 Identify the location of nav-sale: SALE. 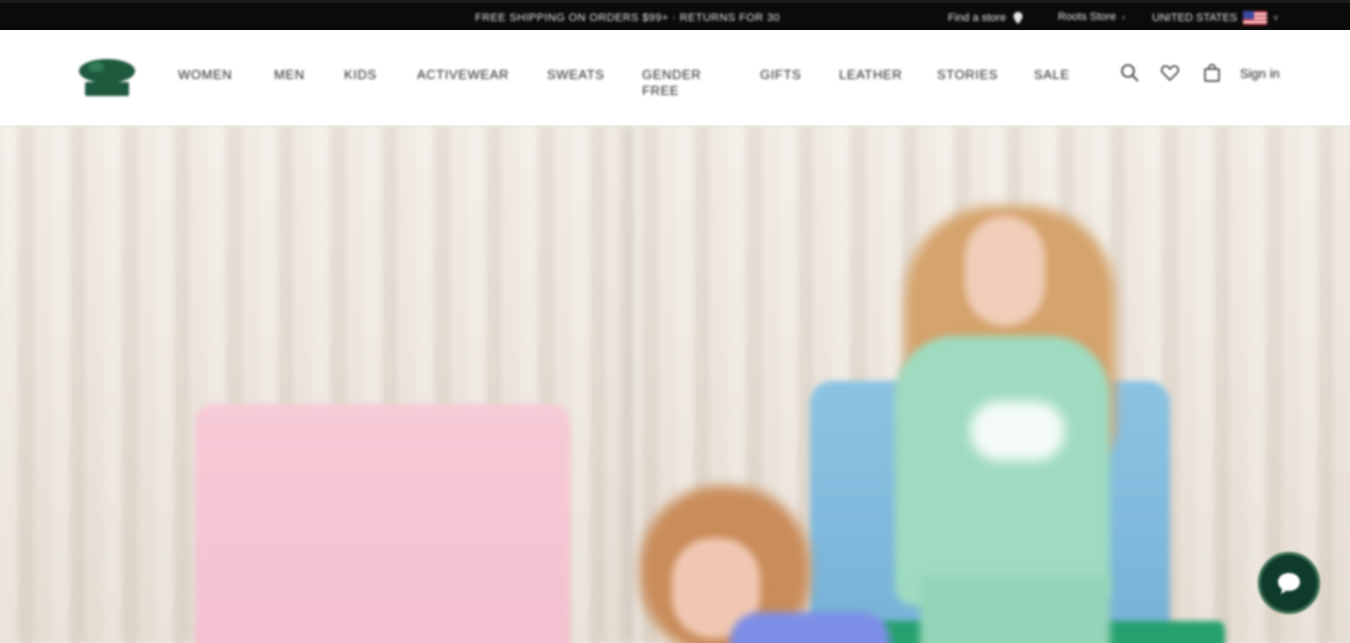
(1052, 75).